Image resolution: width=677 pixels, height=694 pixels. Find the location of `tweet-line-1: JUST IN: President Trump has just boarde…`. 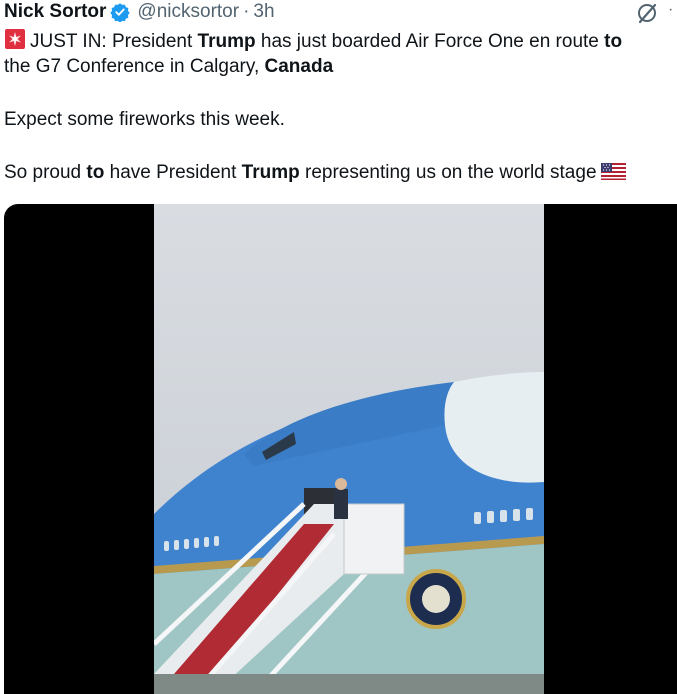

tweet-line-1: JUST IN: President Trump has just boarde… is located at coordinates (313, 41).